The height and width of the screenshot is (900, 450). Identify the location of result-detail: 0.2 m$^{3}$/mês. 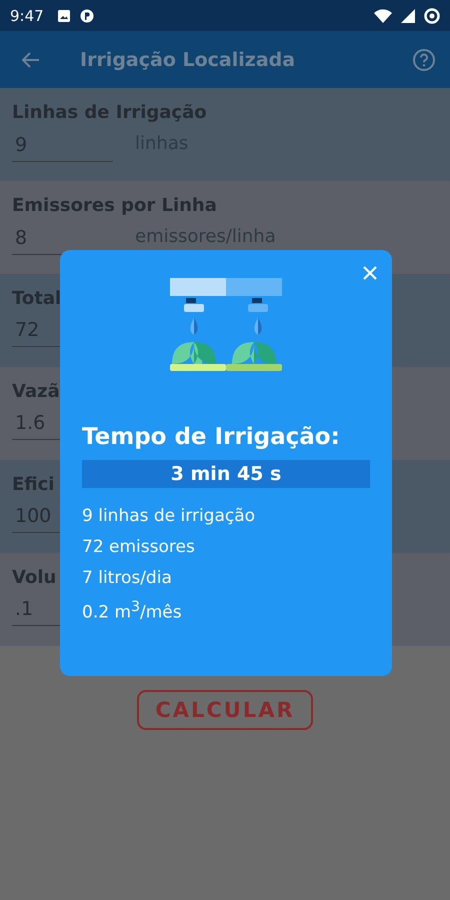
(132, 611).